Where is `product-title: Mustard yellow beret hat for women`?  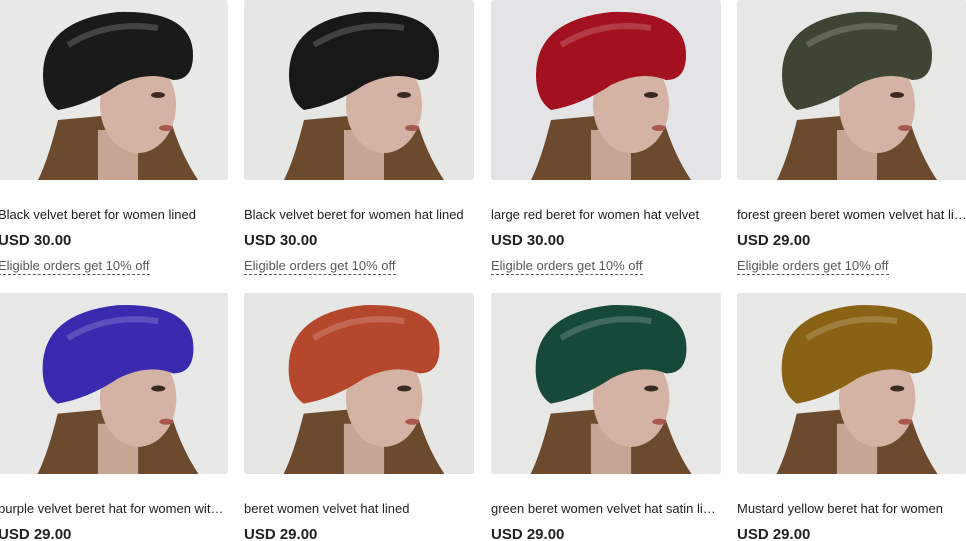
product-title: Mustard yellow beret hat for women is located at coordinates (851, 509).